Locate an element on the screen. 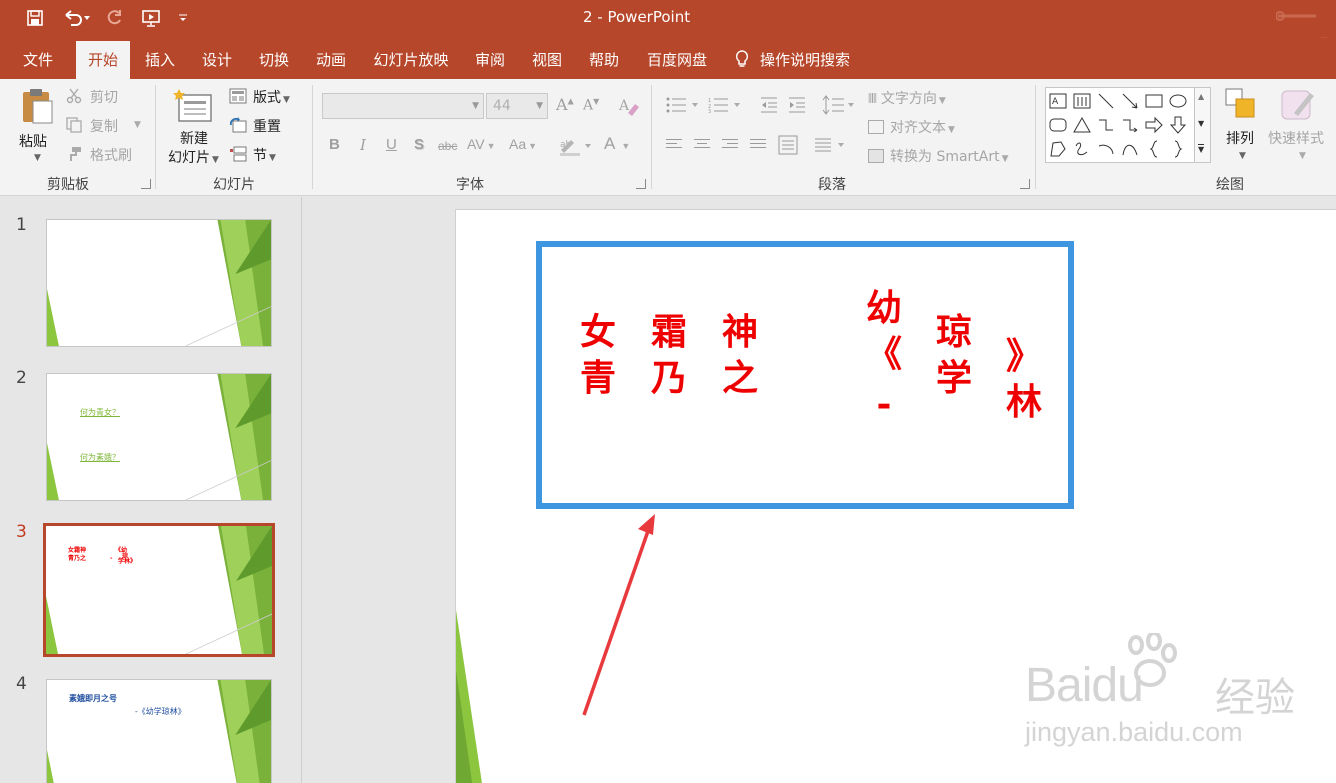 This screenshot has height=783, width=1336. font-color-button: A ▼ is located at coordinates (617, 144).